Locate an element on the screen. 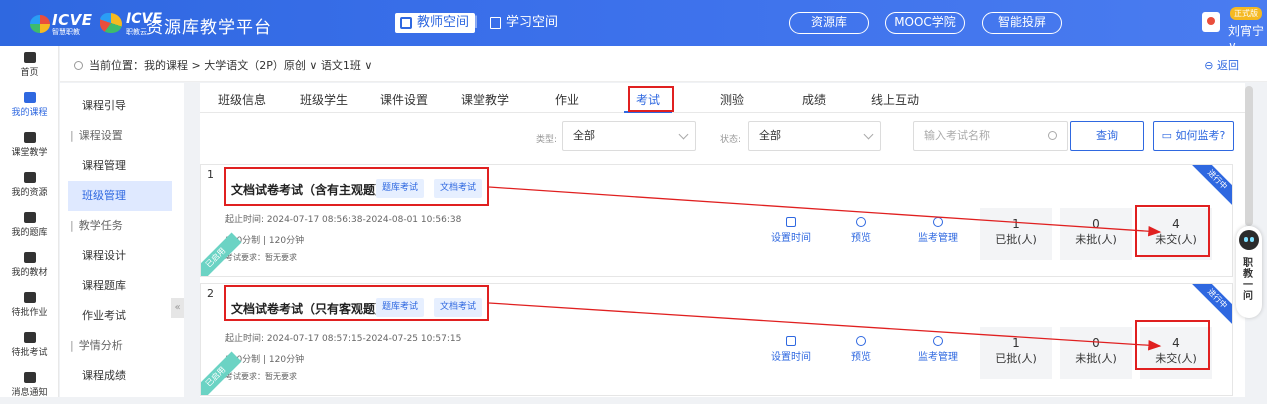 The width and height of the screenshot is (1267, 404). how-to-proctor-button: ▭ 如何监考? is located at coordinates (1193, 136).